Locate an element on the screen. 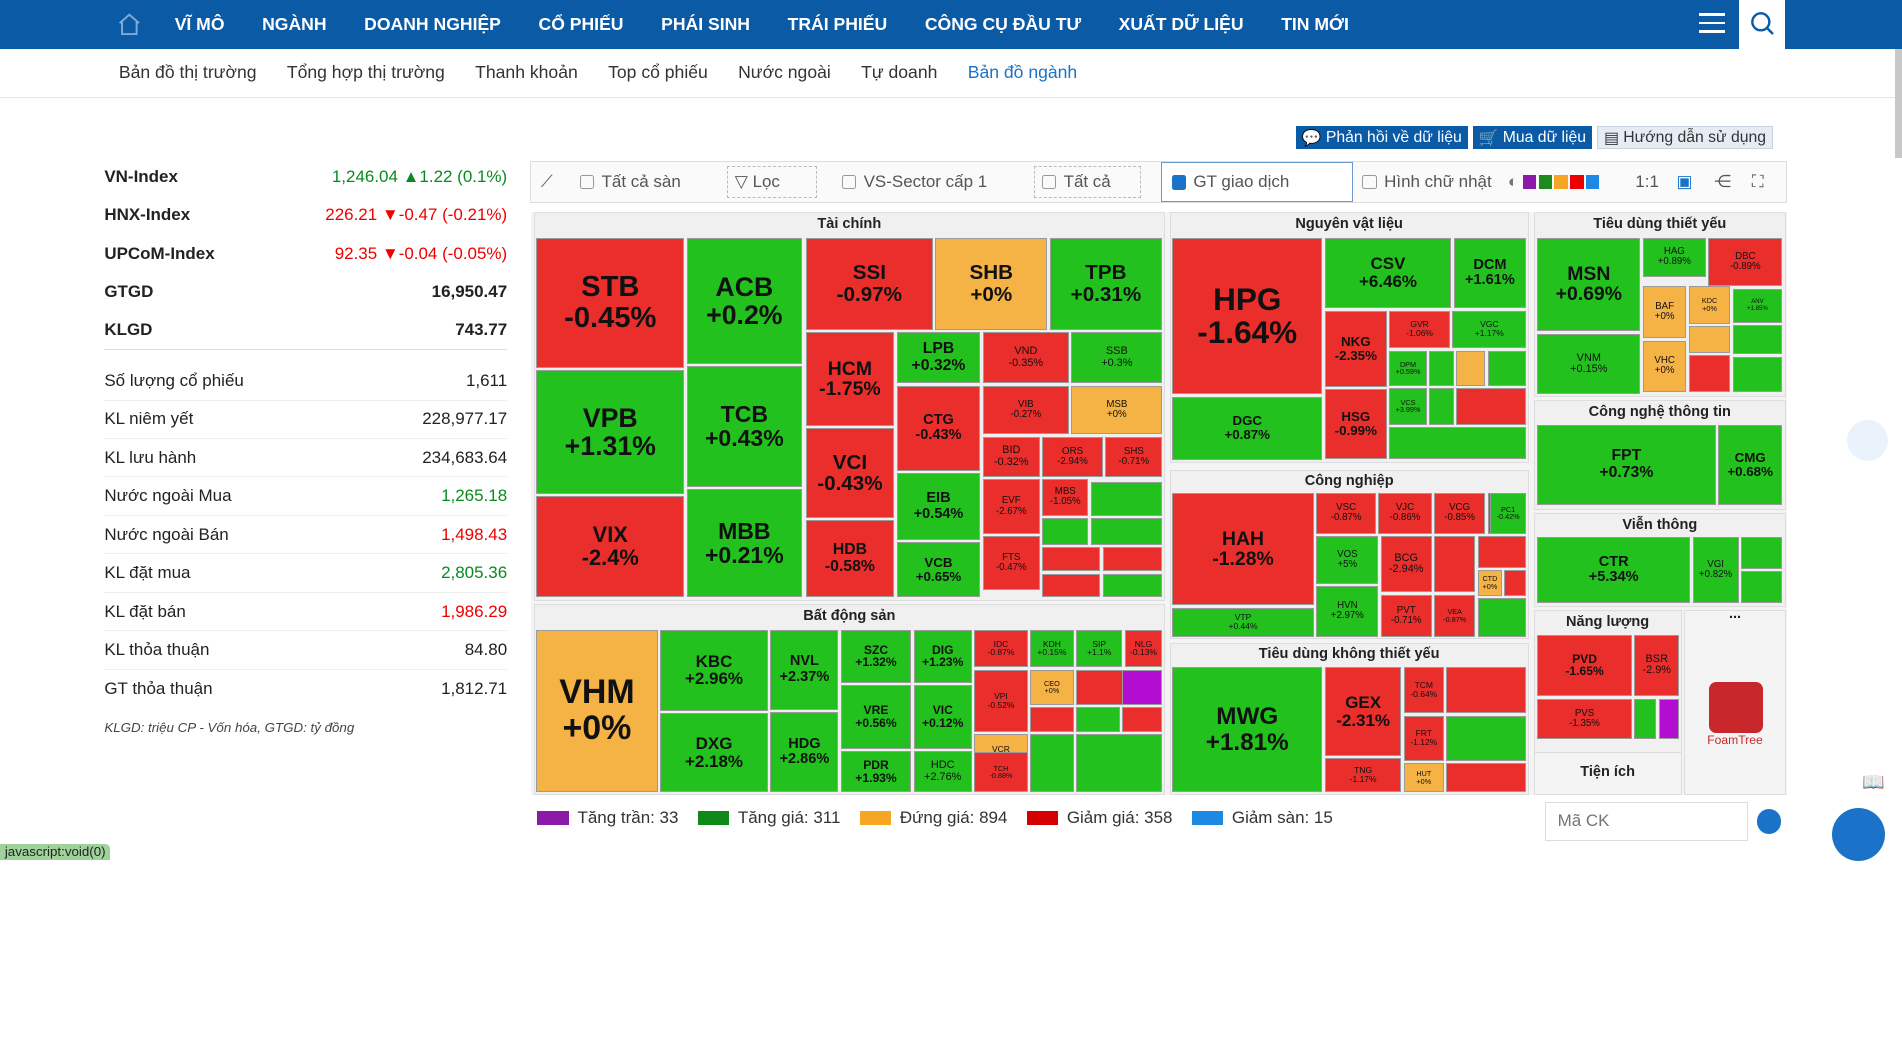  feedback-button: 💬 Phản hồi về dữ liệu is located at coordinates (1381, 138).